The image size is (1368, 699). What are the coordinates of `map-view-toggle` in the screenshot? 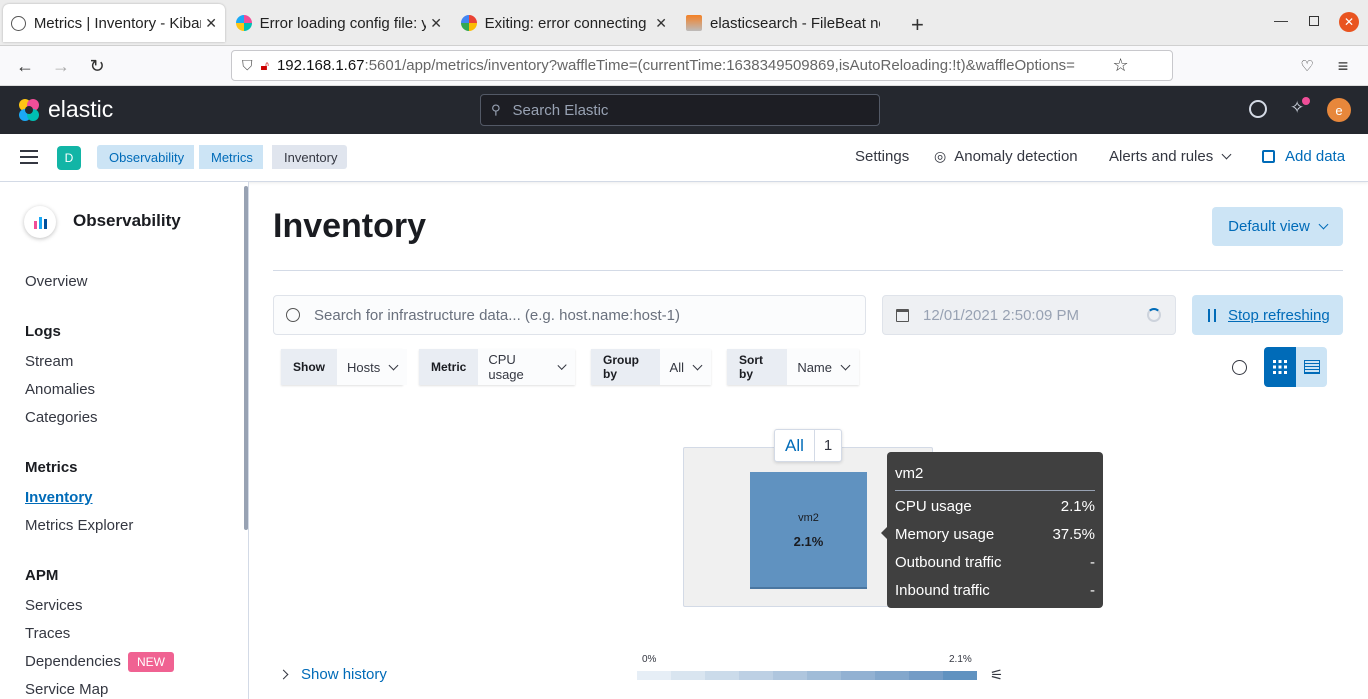 It's located at (1280, 367).